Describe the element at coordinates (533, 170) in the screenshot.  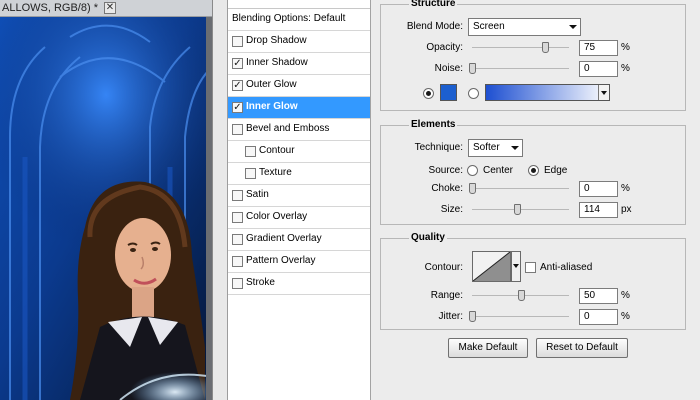
I see `source-edge-radio` at that location.